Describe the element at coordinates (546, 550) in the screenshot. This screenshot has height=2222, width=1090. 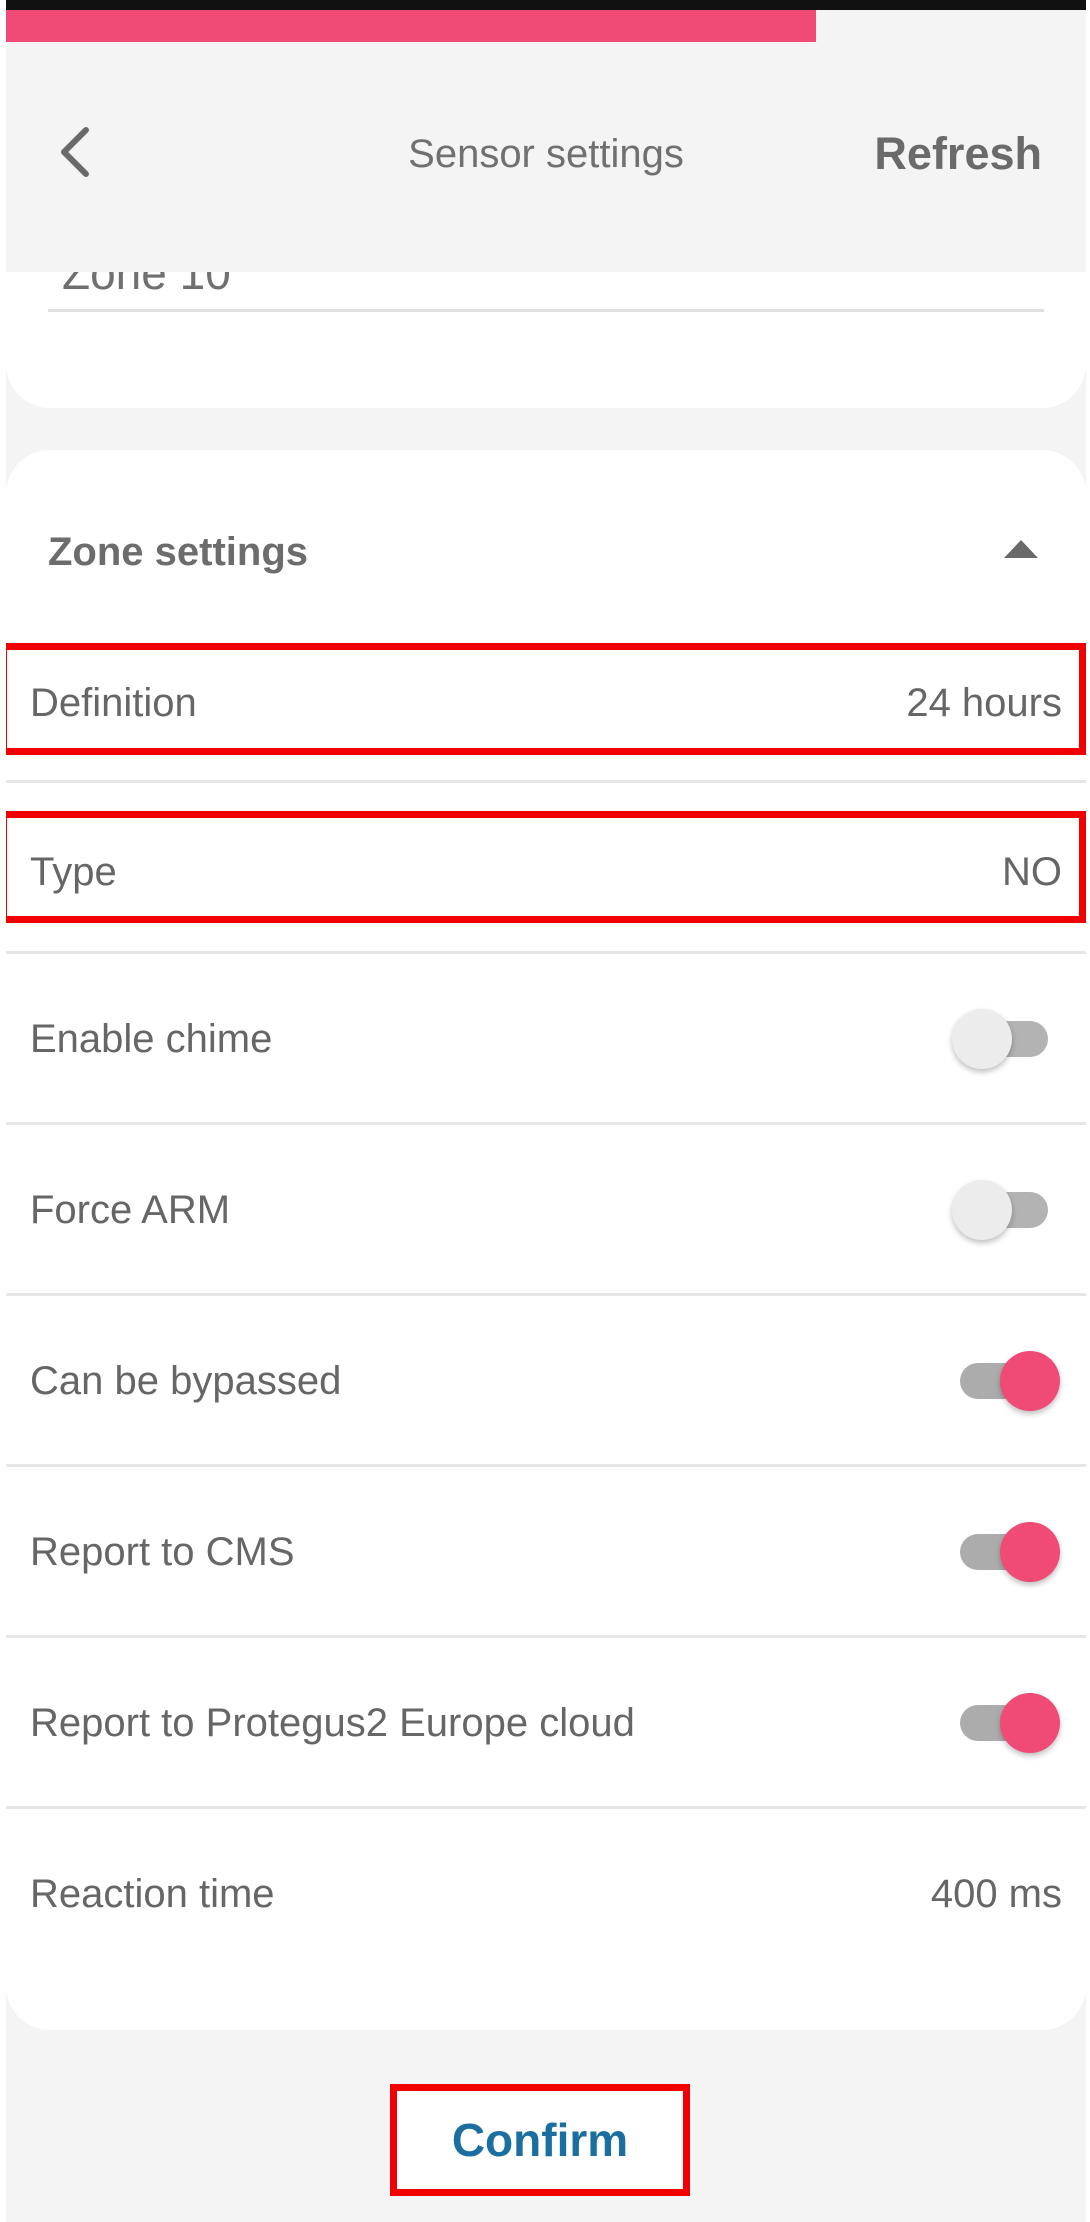
I see `zone-settings-header: Zone settings` at that location.